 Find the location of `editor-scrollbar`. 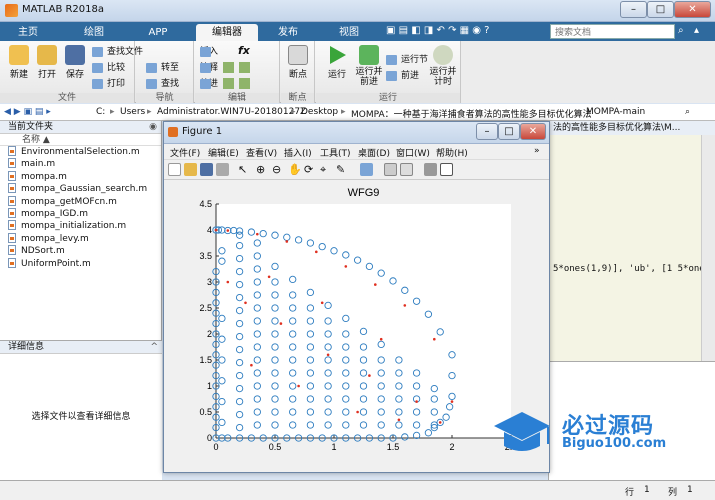

editor-scrollbar is located at coordinates (708, 248).